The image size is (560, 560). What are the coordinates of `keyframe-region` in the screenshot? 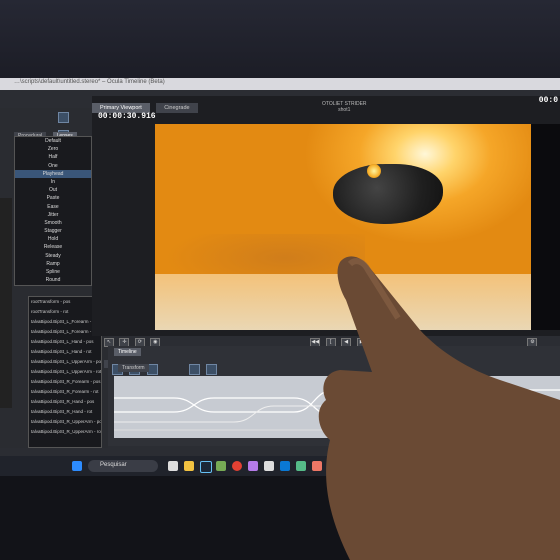 It's located at (366, 407).